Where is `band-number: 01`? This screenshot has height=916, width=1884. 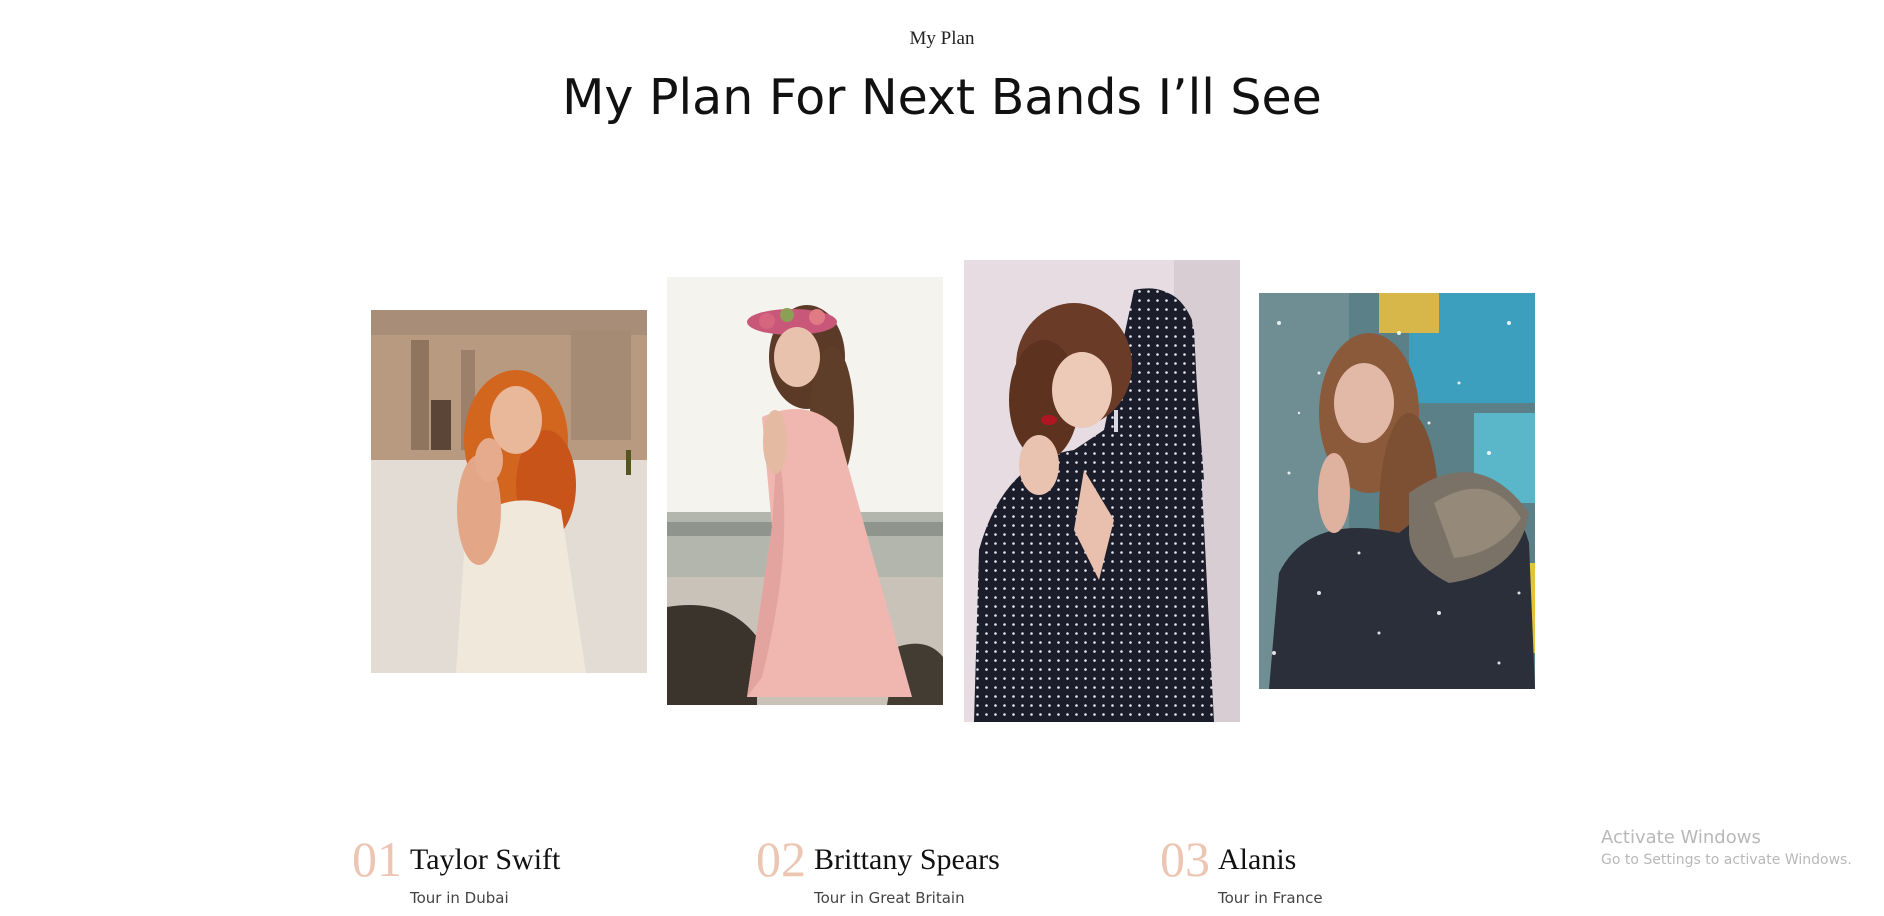
band-number: 01 is located at coordinates (377, 859).